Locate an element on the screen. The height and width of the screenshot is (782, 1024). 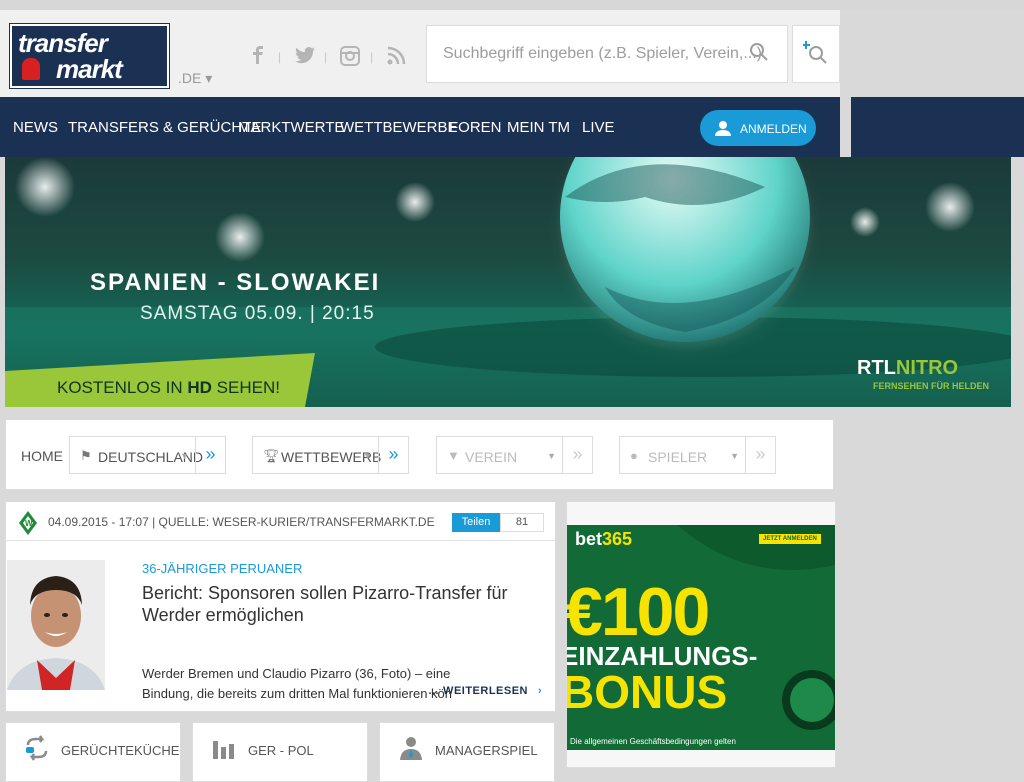
player-select: ● SPIELER ▼ » is located at coordinates (697, 455).